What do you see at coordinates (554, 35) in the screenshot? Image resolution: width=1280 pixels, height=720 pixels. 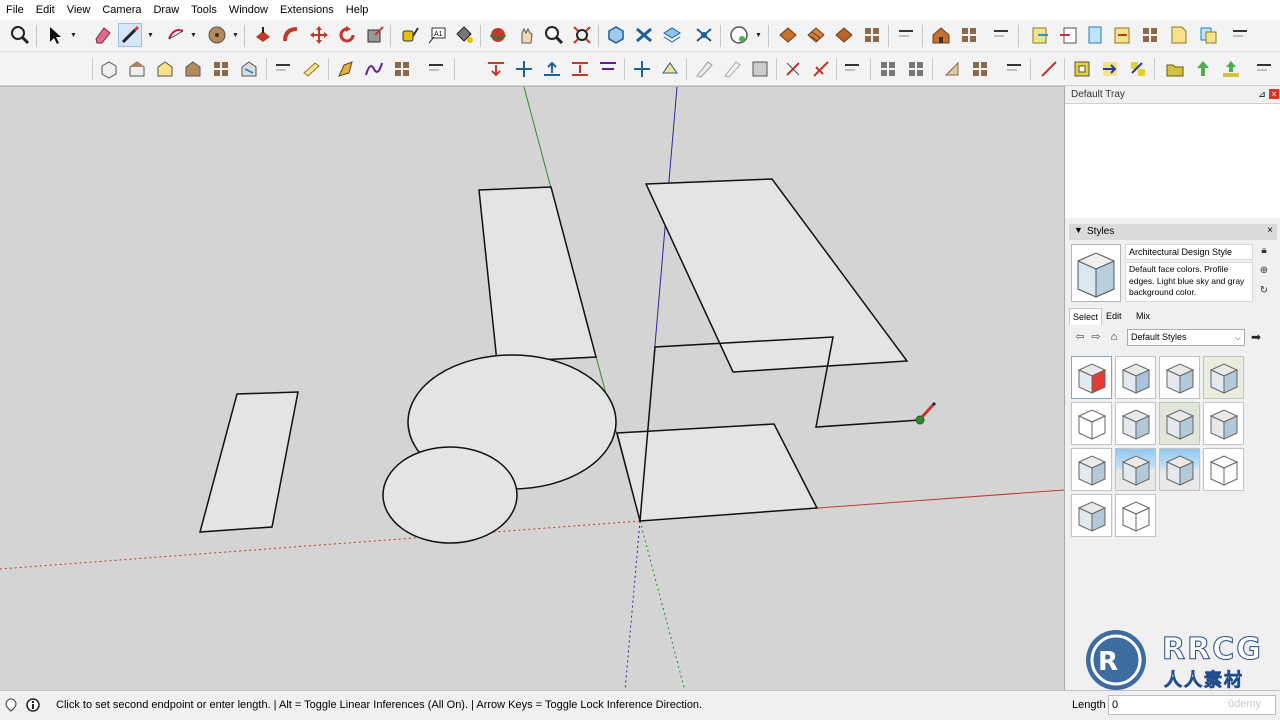 I see `zoom-icon` at bounding box center [554, 35].